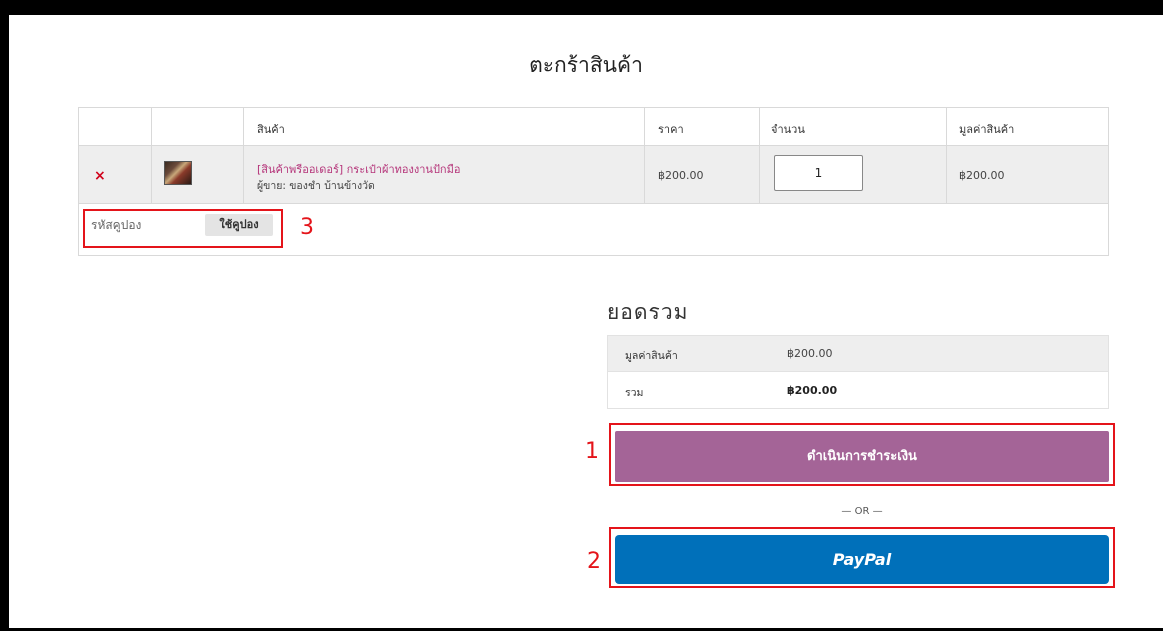 The width and height of the screenshot is (1163, 631). Describe the element at coordinates (862, 511) in the screenshot. I see `or-separator: — OR —` at that location.